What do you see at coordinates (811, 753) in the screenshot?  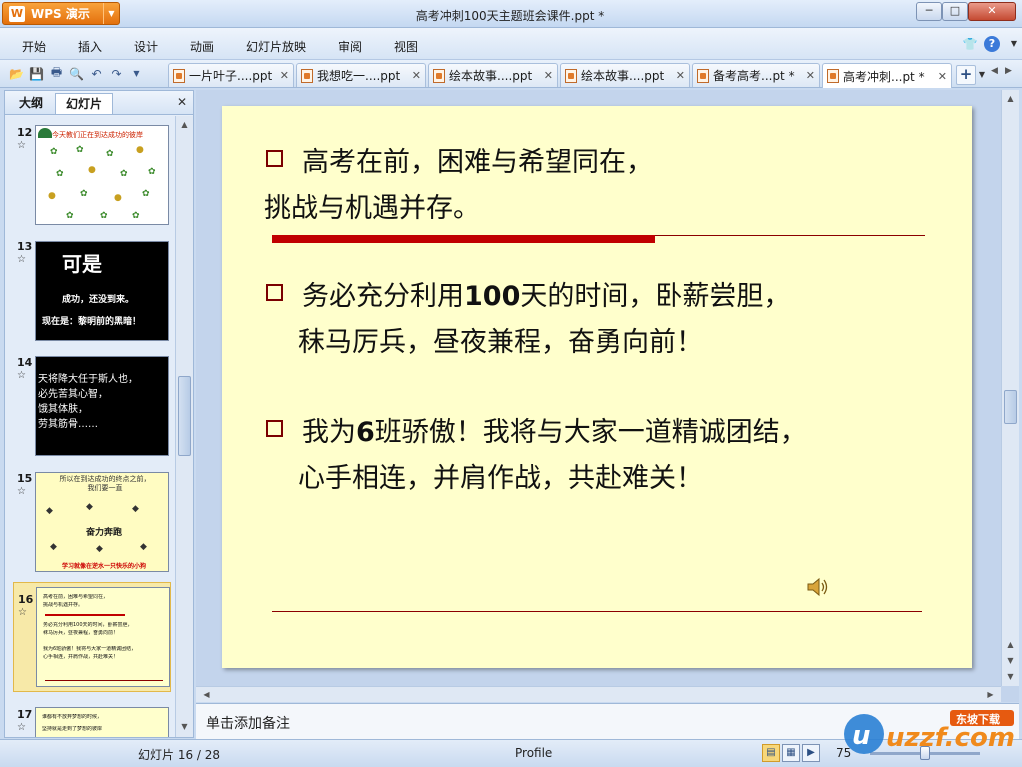 I see `slideshow-play-icon: ▶` at bounding box center [811, 753].